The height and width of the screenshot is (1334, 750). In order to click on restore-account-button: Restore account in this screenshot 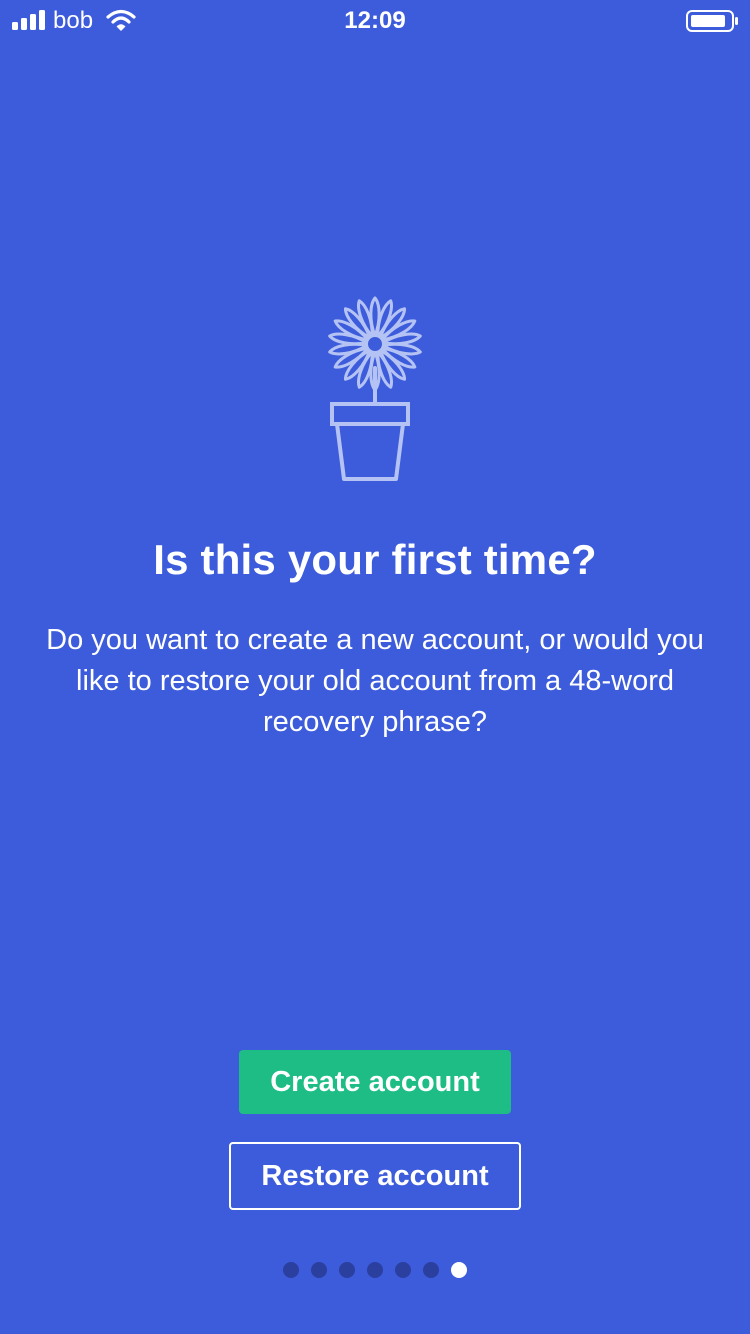, I will do `click(375, 1176)`.